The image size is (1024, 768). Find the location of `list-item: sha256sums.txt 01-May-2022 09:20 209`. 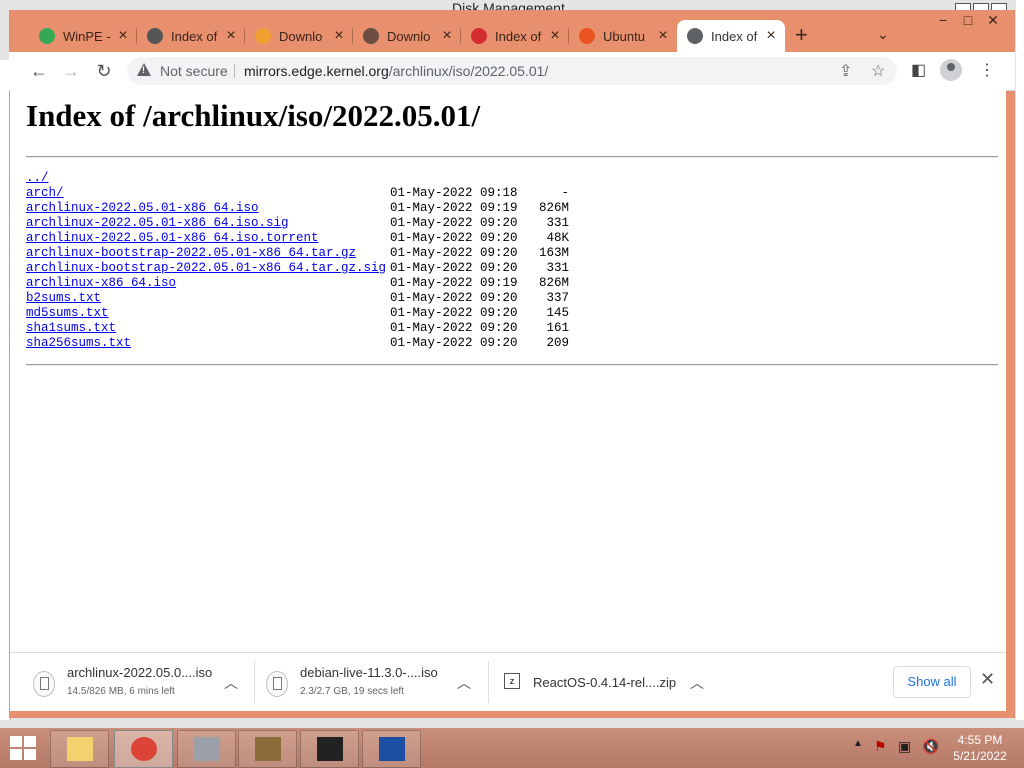

list-item: sha256sums.txt 01-May-2022 09:20 209 is located at coordinates (326, 343).